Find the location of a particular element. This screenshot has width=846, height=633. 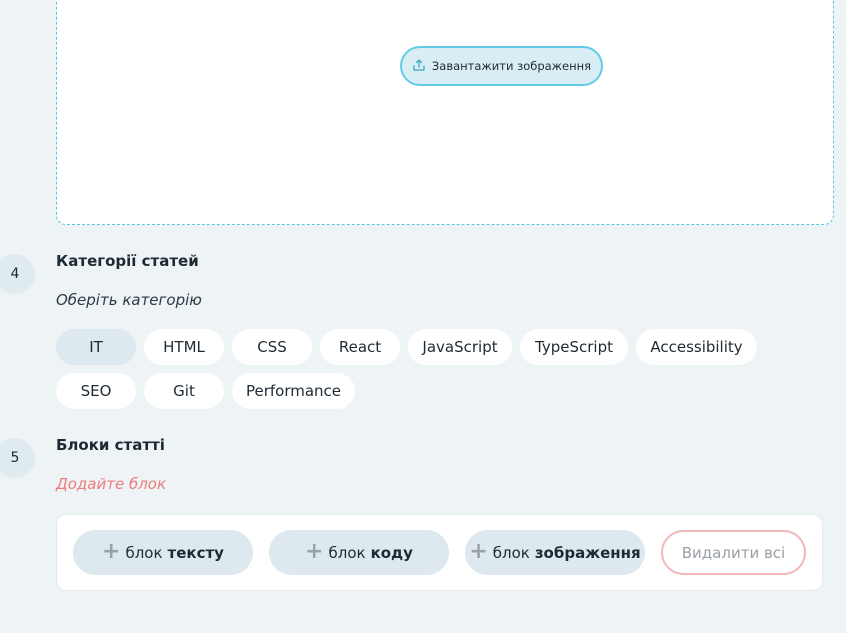

delete-all-blocks-button: Видалити всі is located at coordinates (733, 552).